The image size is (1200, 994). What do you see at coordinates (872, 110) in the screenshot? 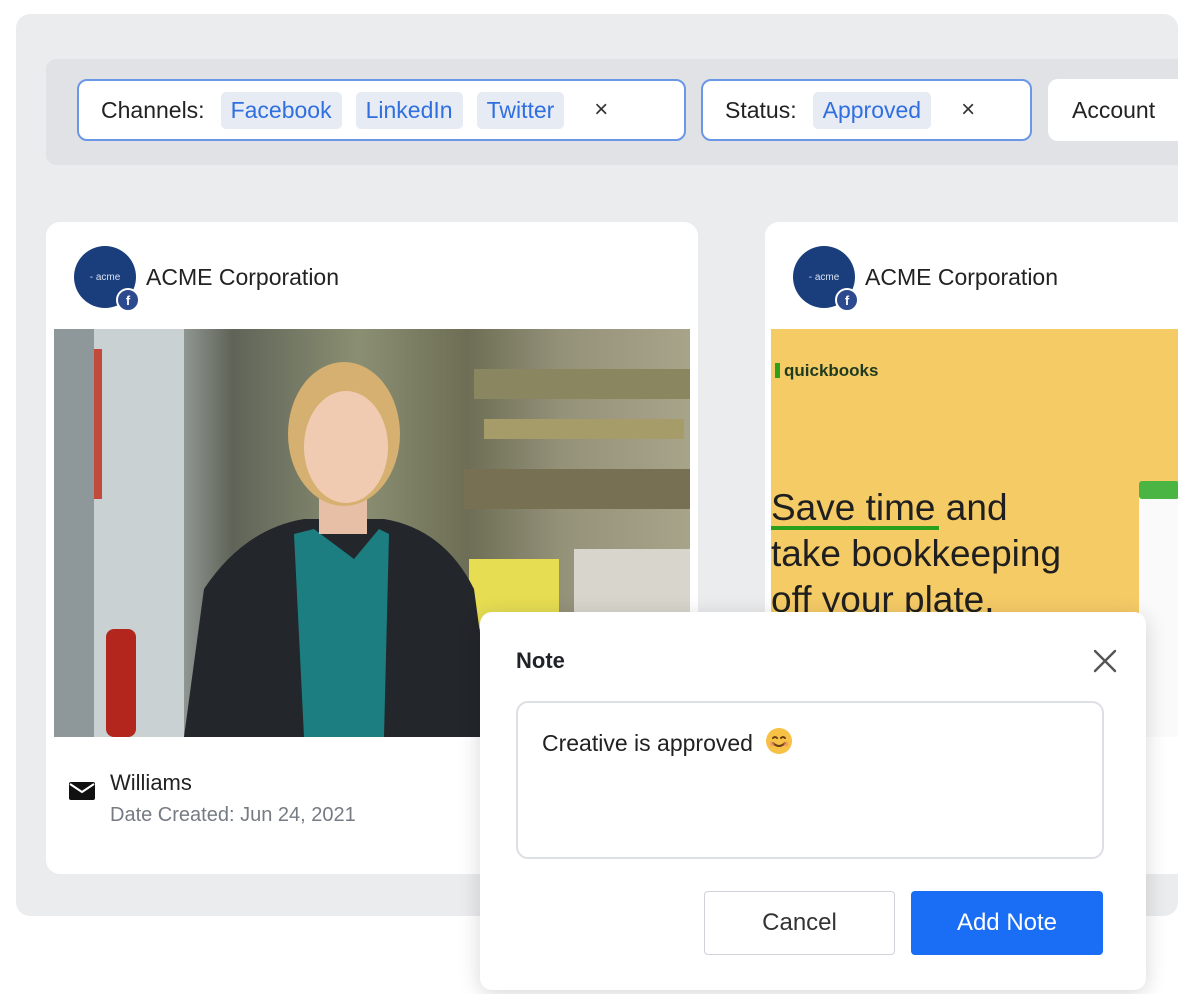
I see `status-tag-approved: Approved` at bounding box center [872, 110].